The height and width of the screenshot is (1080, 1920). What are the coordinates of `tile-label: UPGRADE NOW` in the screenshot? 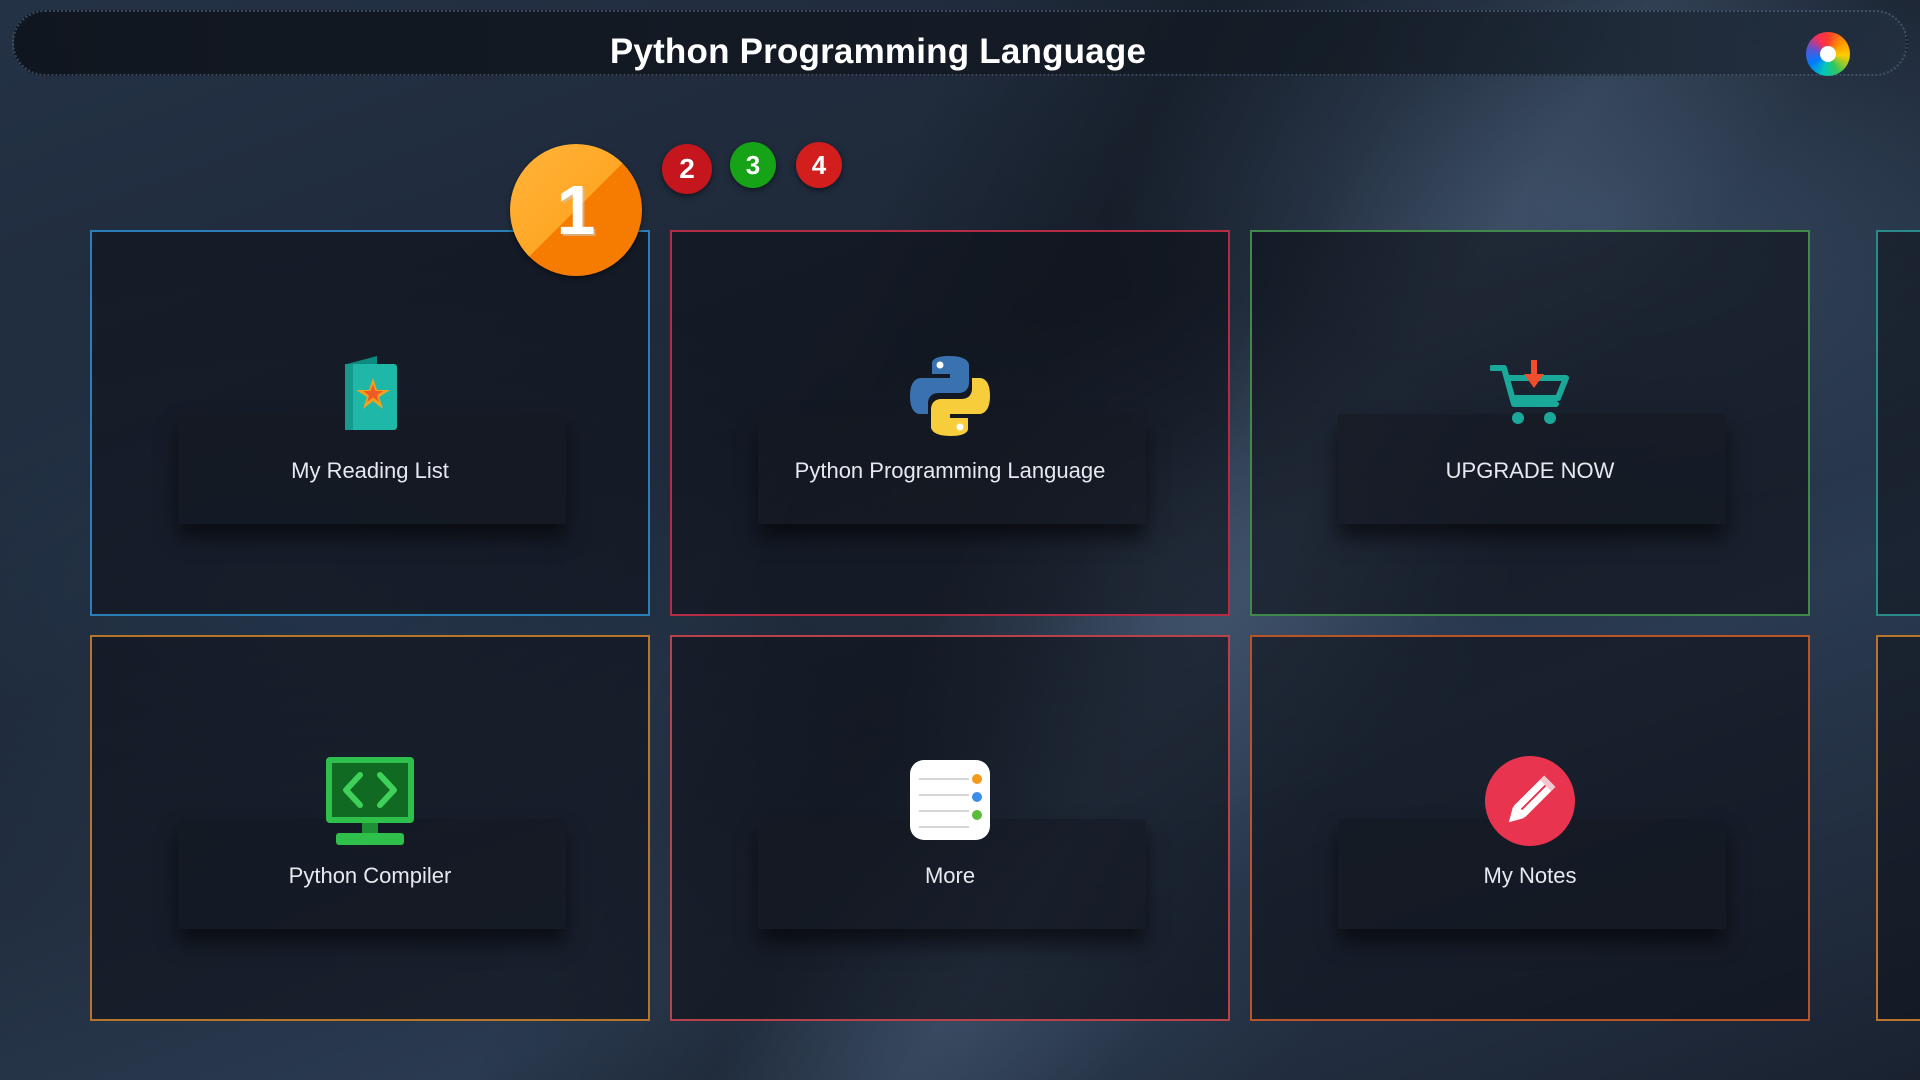 It's located at (1530, 470).